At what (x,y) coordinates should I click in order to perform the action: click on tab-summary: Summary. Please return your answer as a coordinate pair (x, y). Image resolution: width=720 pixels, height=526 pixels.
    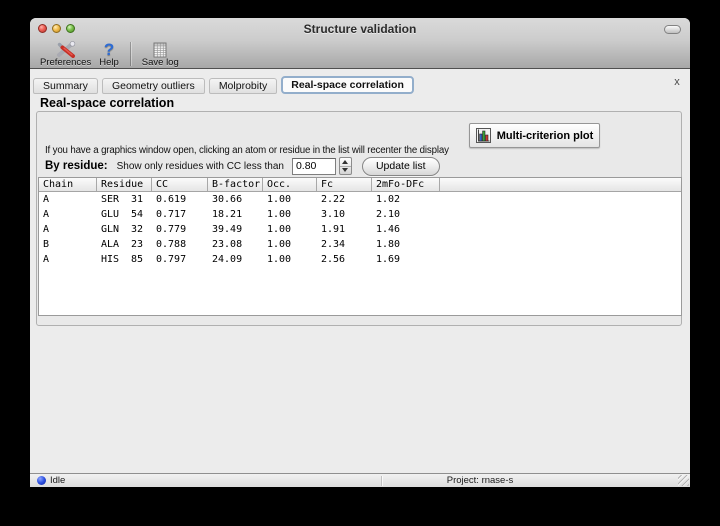
    Looking at the image, I should click on (65, 86).